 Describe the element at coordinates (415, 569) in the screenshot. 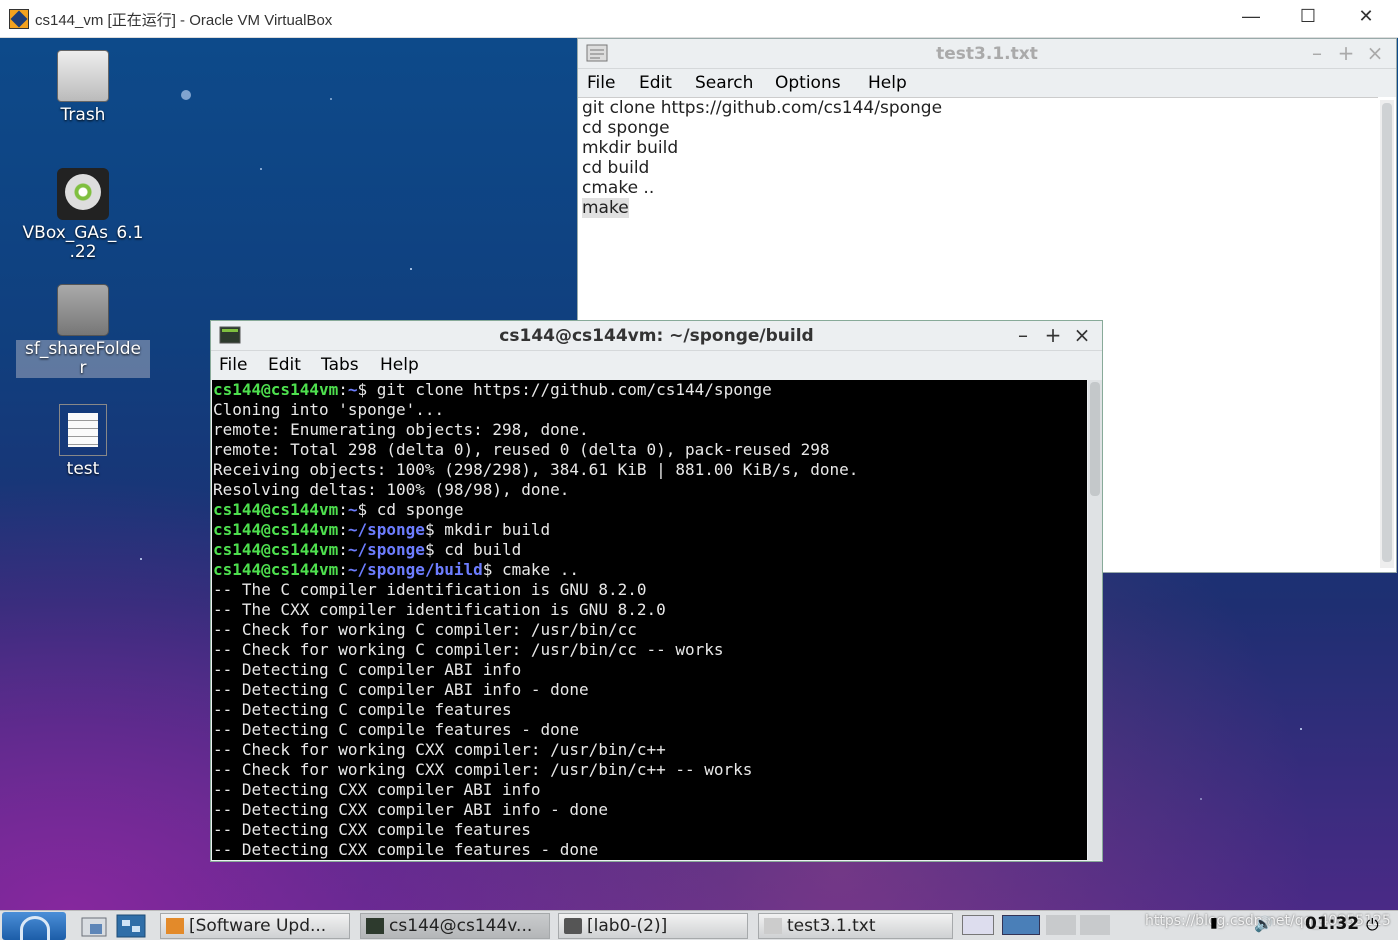

I see `prompt-path: ~/sponge/build` at that location.